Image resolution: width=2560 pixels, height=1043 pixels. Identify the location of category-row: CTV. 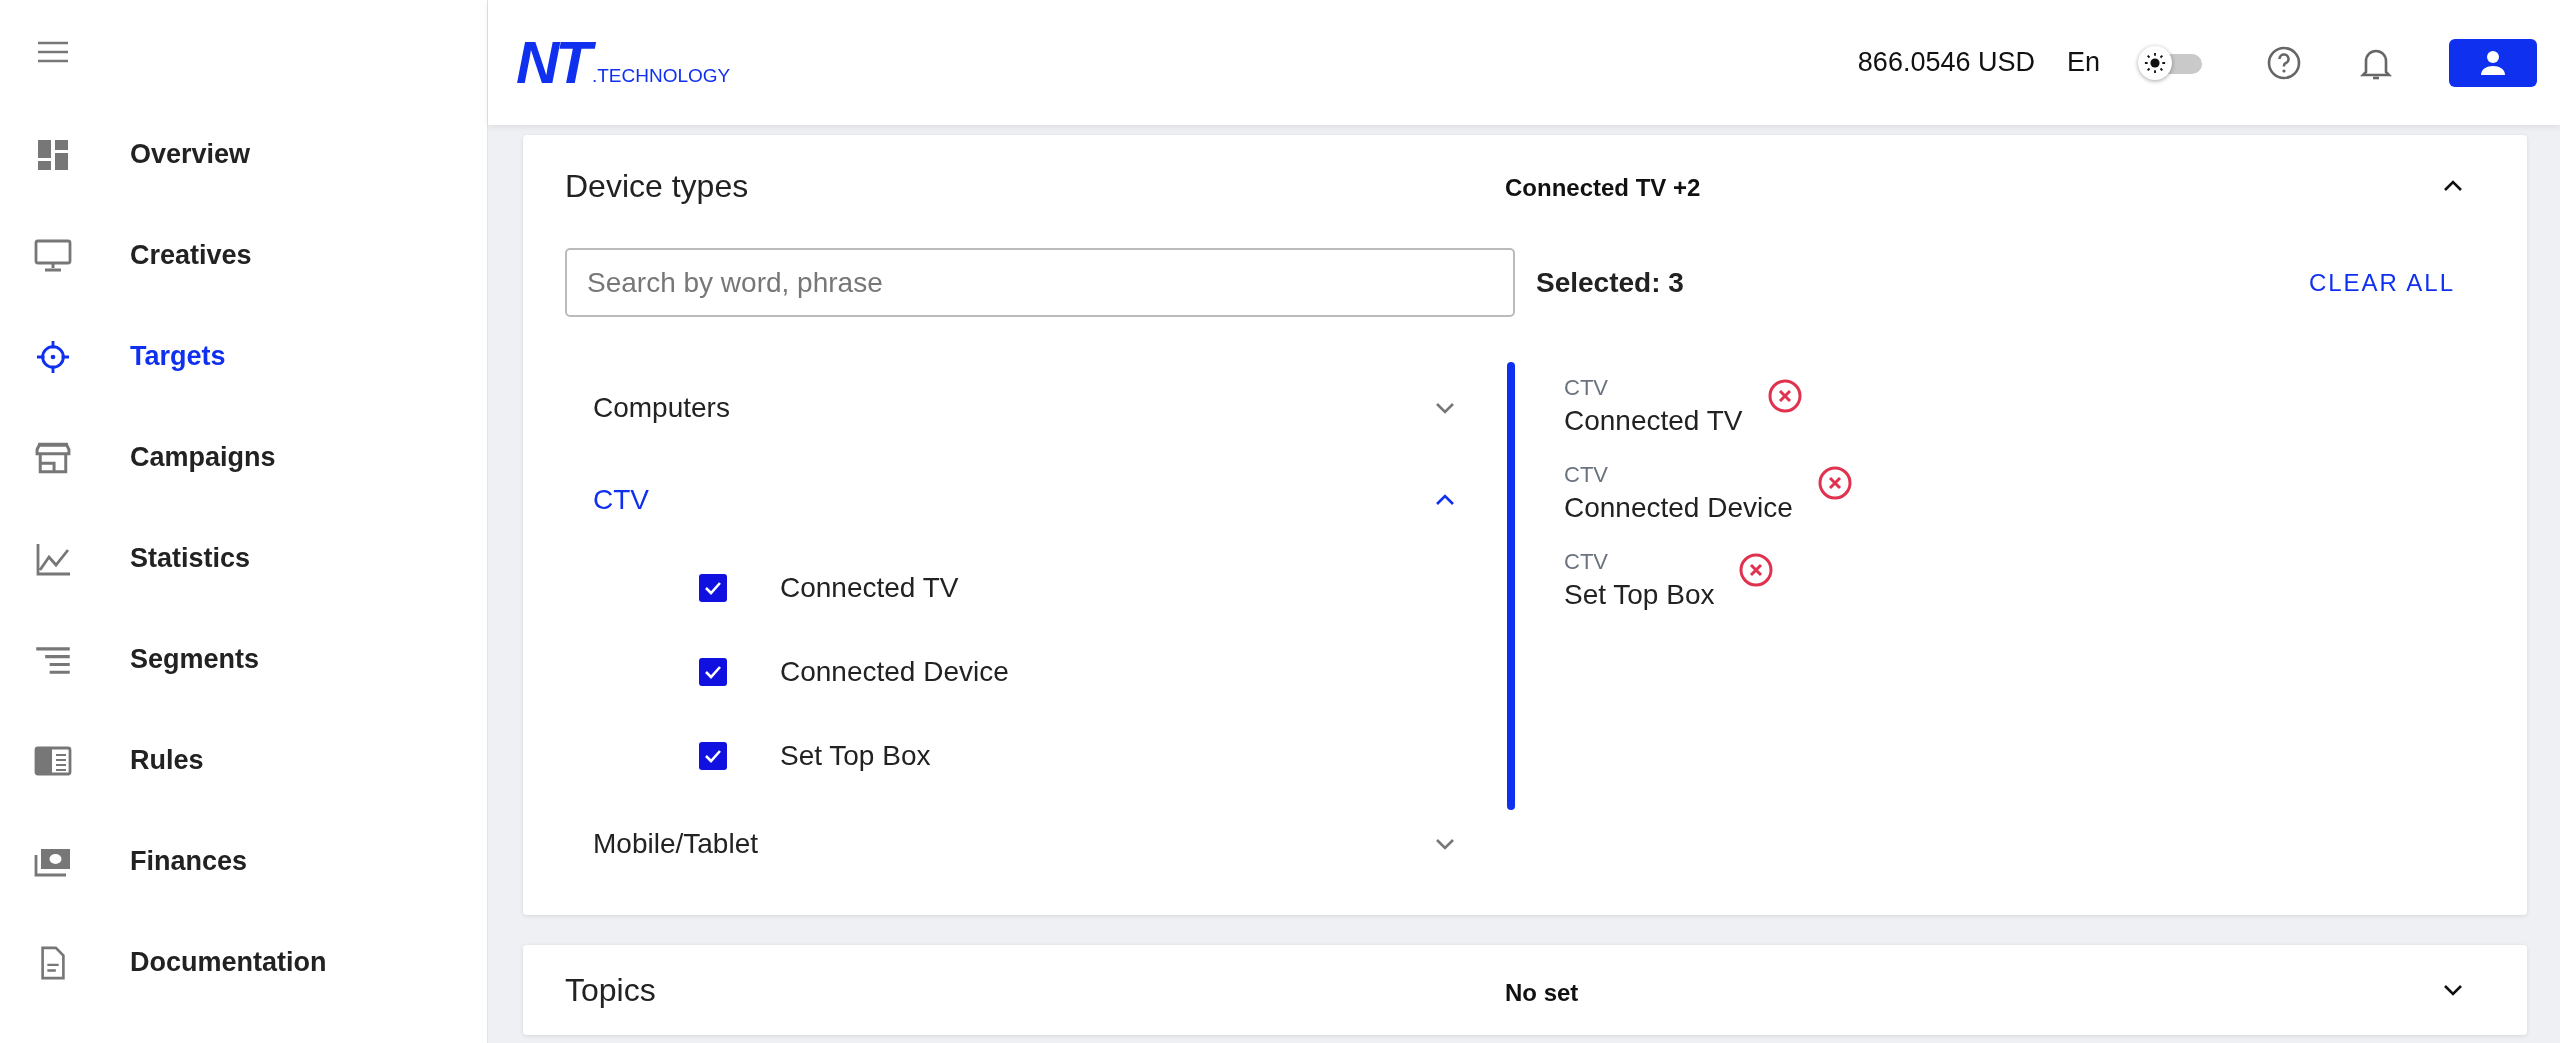
(1024, 500).